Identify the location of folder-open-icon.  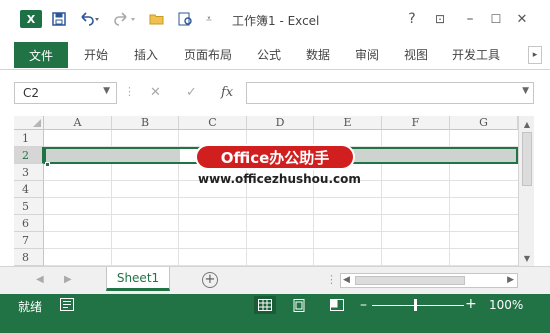
(157, 19).